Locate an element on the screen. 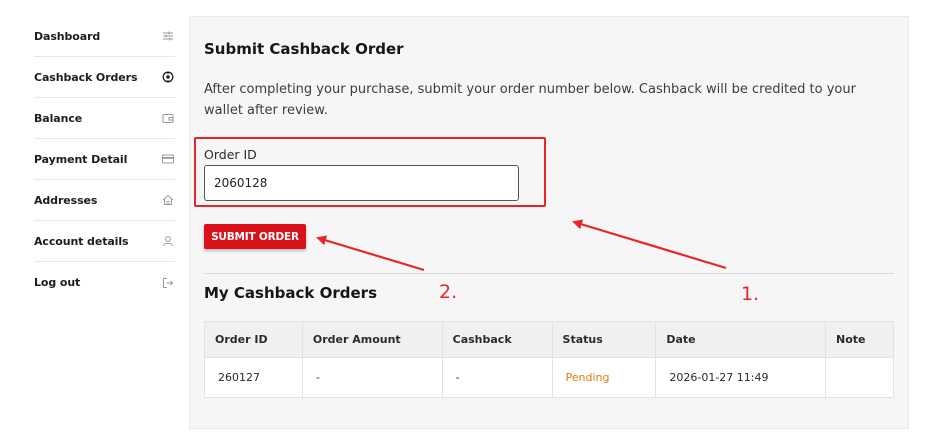 The height and width of the screenshot is (442, 926). card-icon is located at coordinates (168, 159).